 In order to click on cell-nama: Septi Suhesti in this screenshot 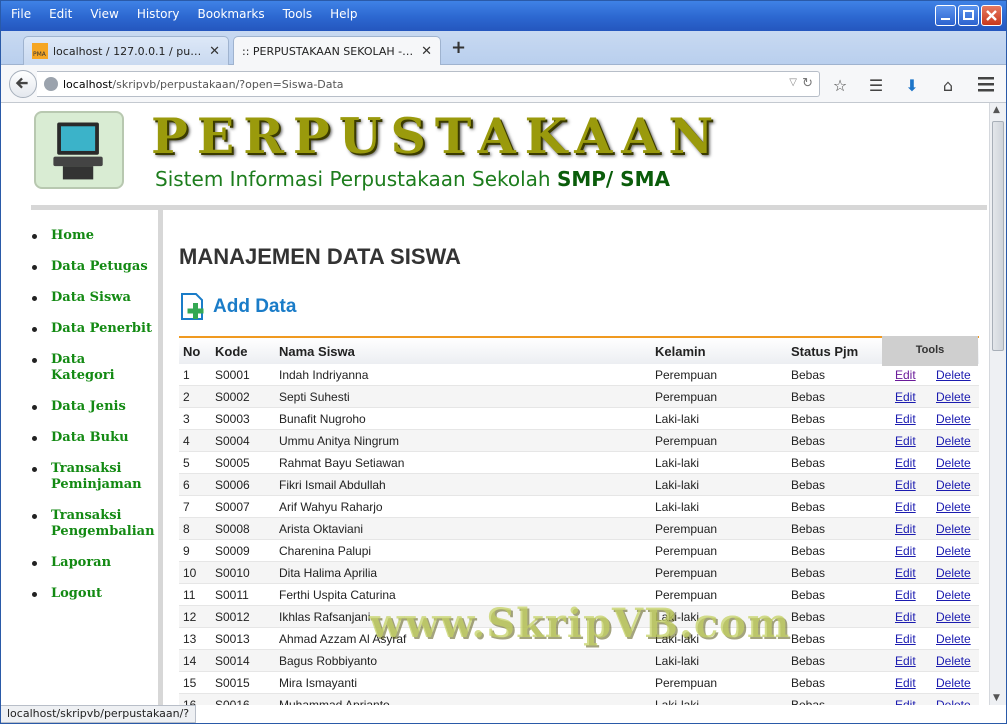, I will do `click(314, 397)`.